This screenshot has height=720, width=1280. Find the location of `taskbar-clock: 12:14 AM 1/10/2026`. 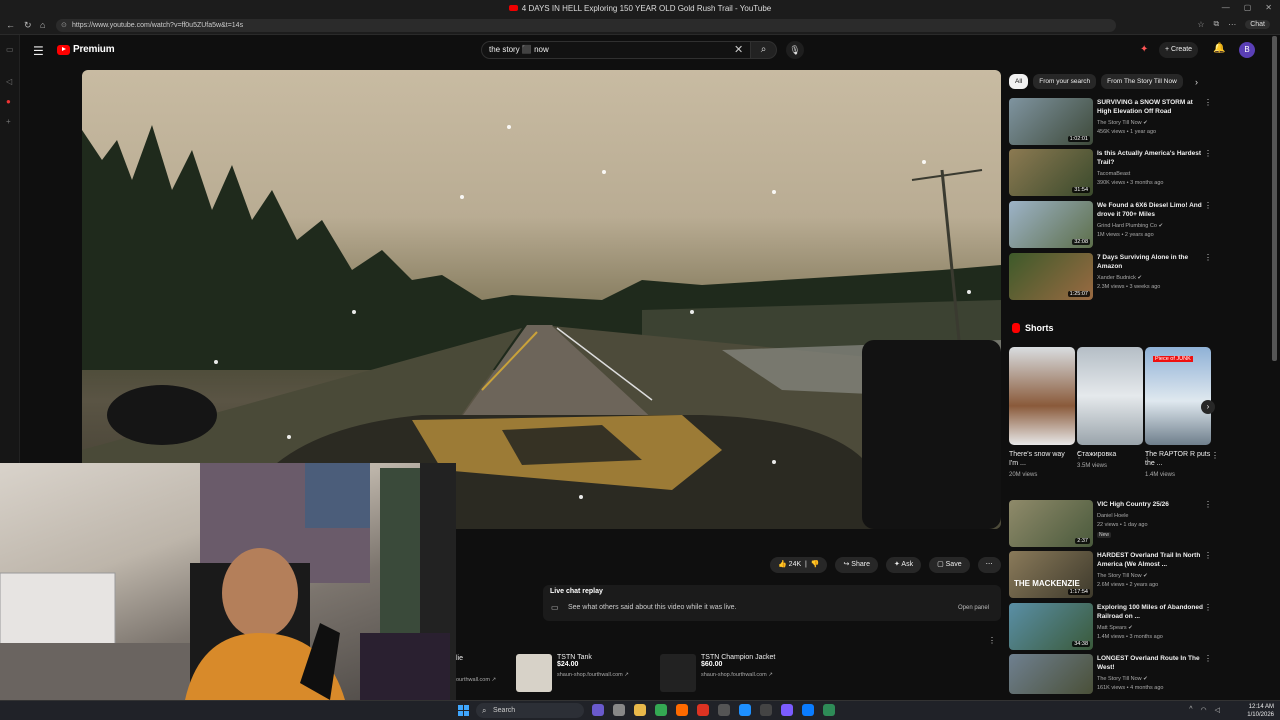

taskbar-clock: 12:14 AM 1/10/2026 is located at coordinates (1260, 711).